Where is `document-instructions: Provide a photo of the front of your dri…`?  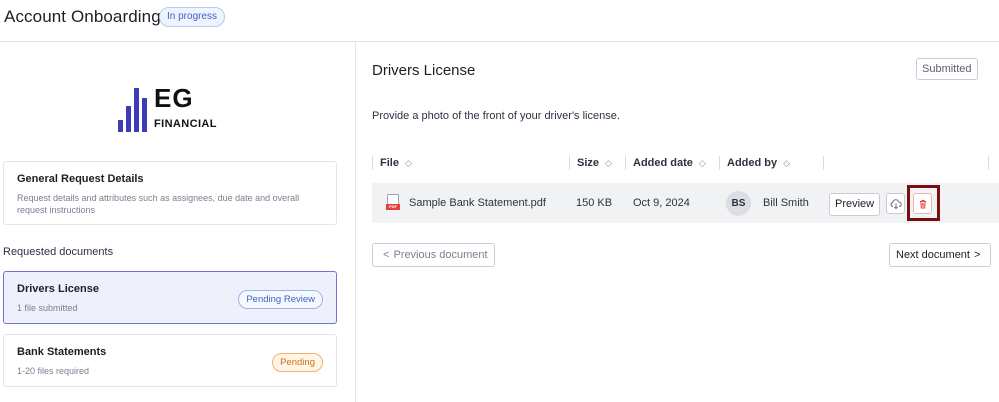 document-instructions: Provide a photo of the front of your dri… is located at coordinates (496, 116).